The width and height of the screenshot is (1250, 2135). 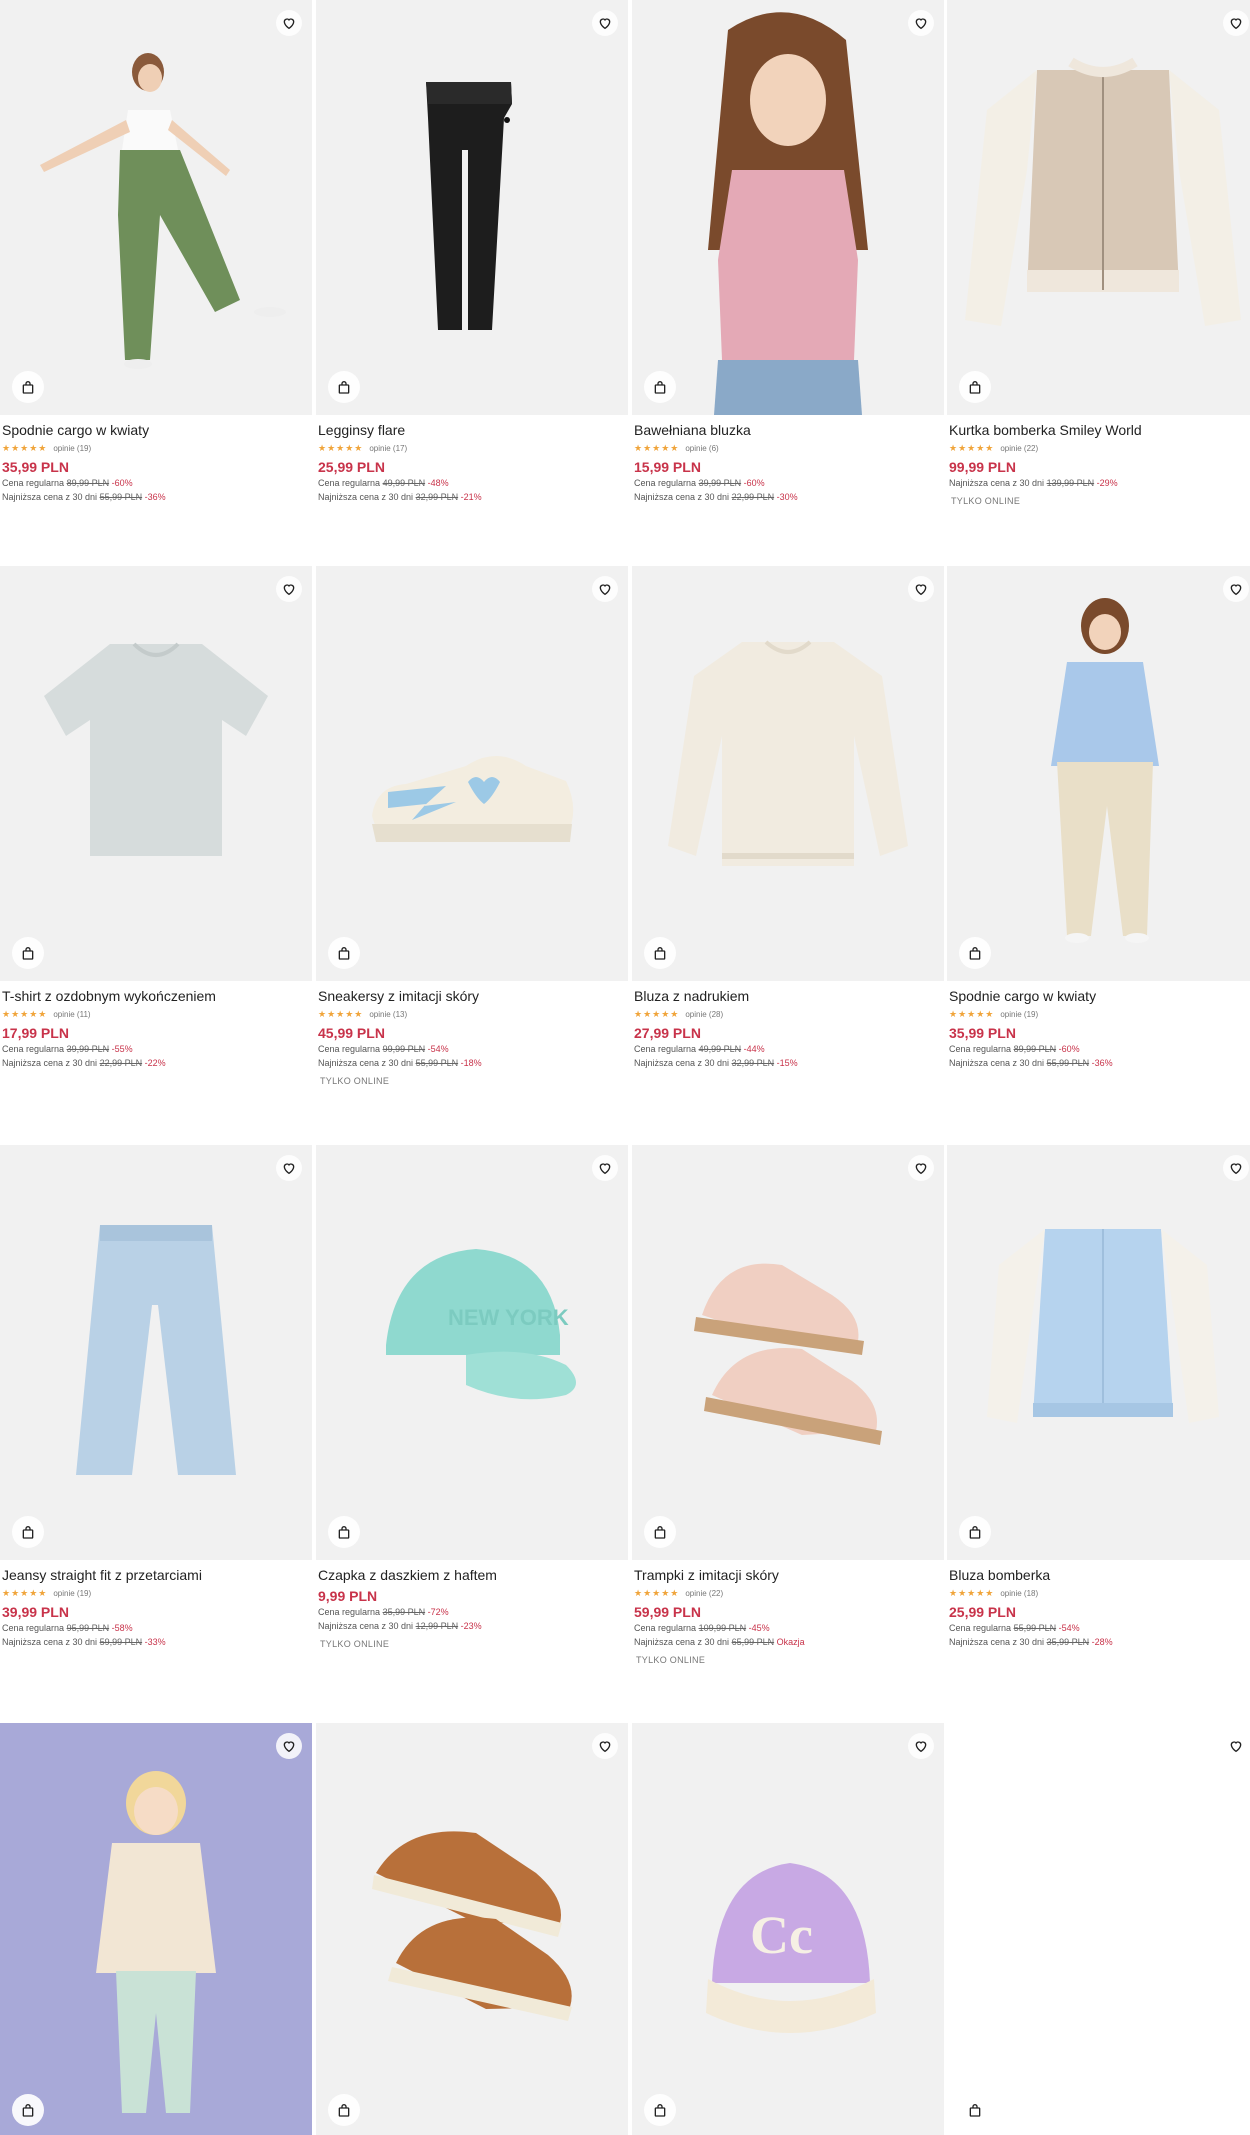 I want to click on product-image: Cc, so click(x=788, y=1929).